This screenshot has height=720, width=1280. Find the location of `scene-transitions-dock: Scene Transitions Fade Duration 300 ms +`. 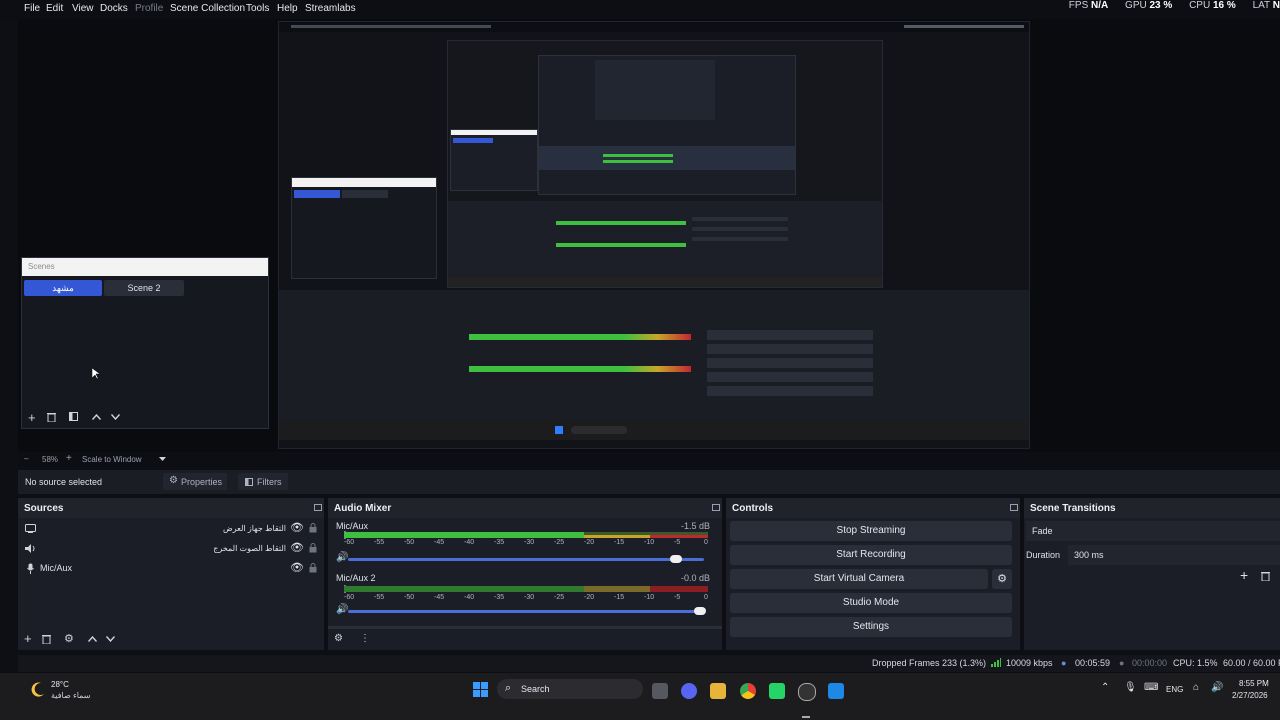

scene-transitions-dock: Scene Transitions Fade Duration 300 ms + is located at coordinates (1152, 574).